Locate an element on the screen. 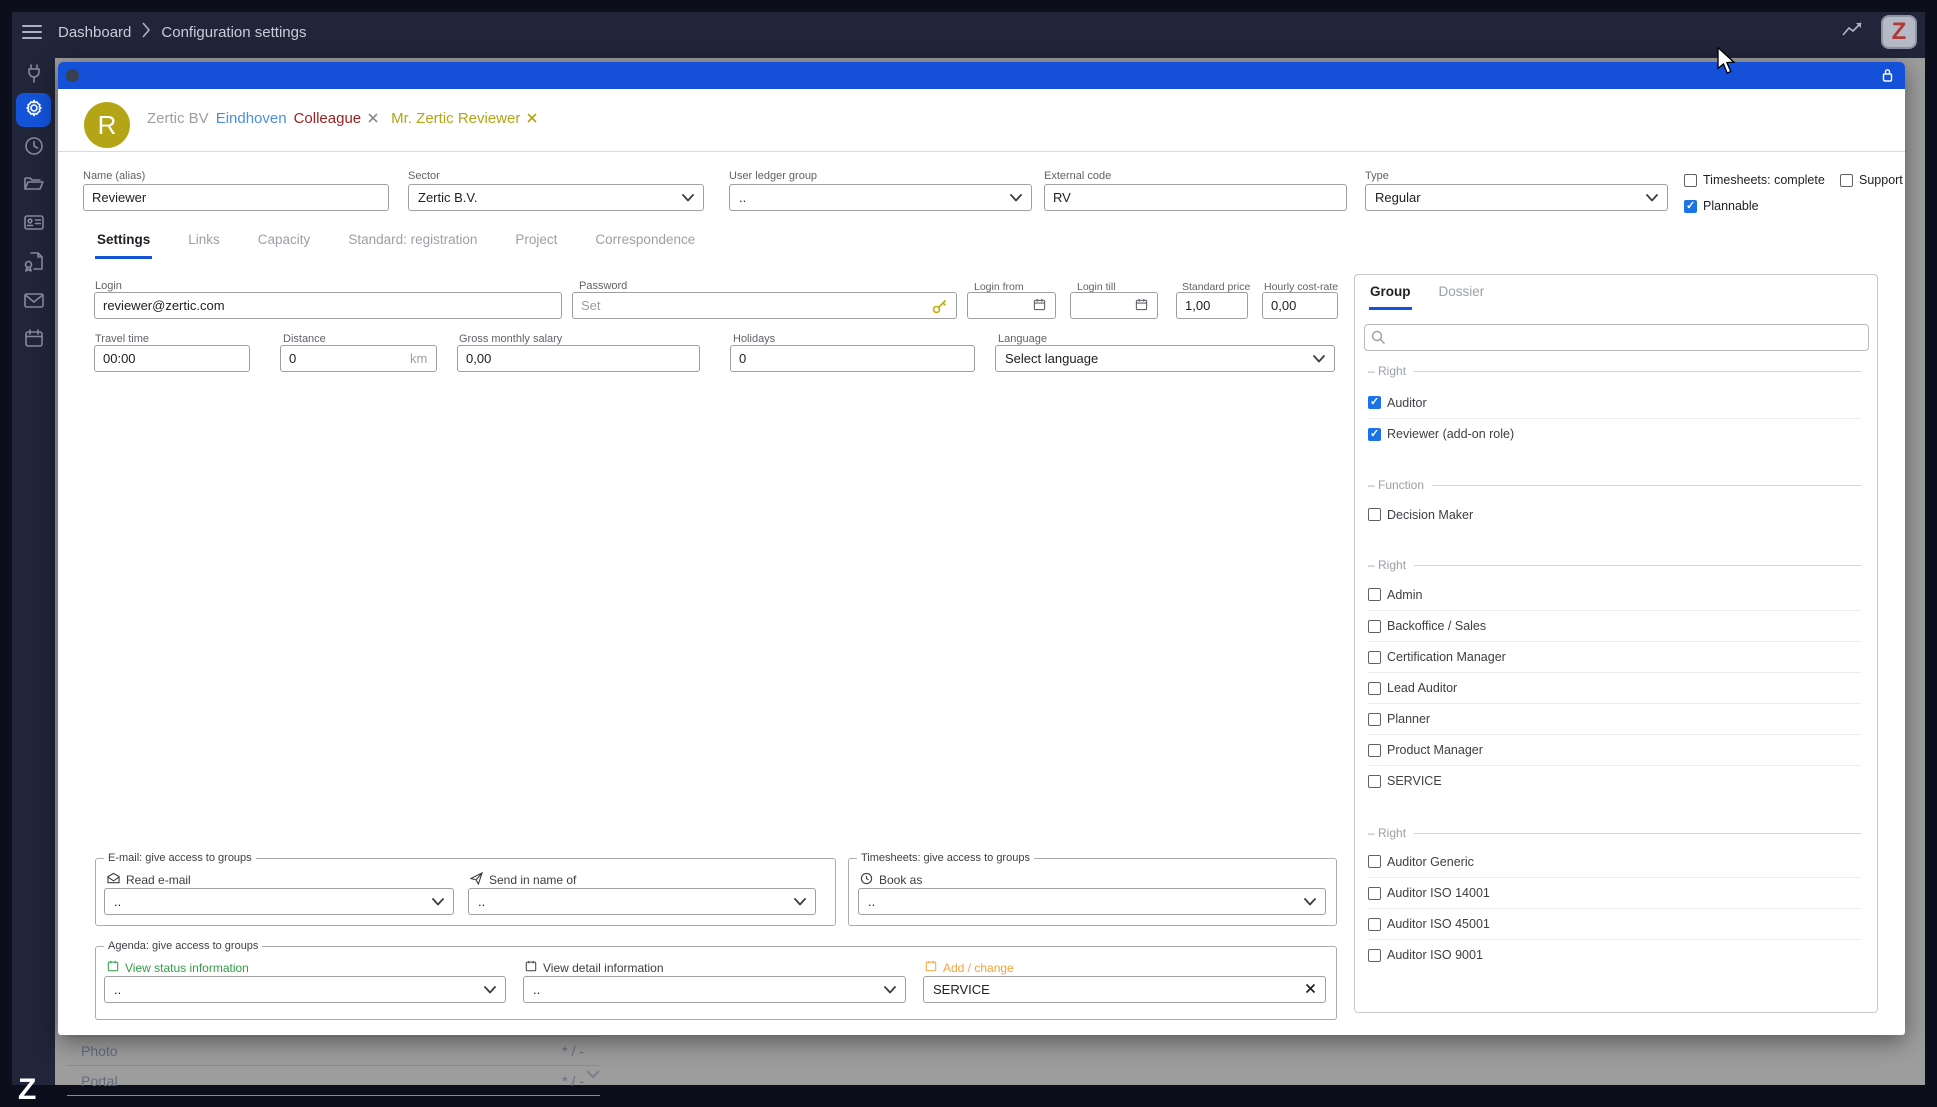 Image resolution: width=1937 pixels, height=1107 pixels. sidebar-item-certificates is located at coordinates (34, 263).